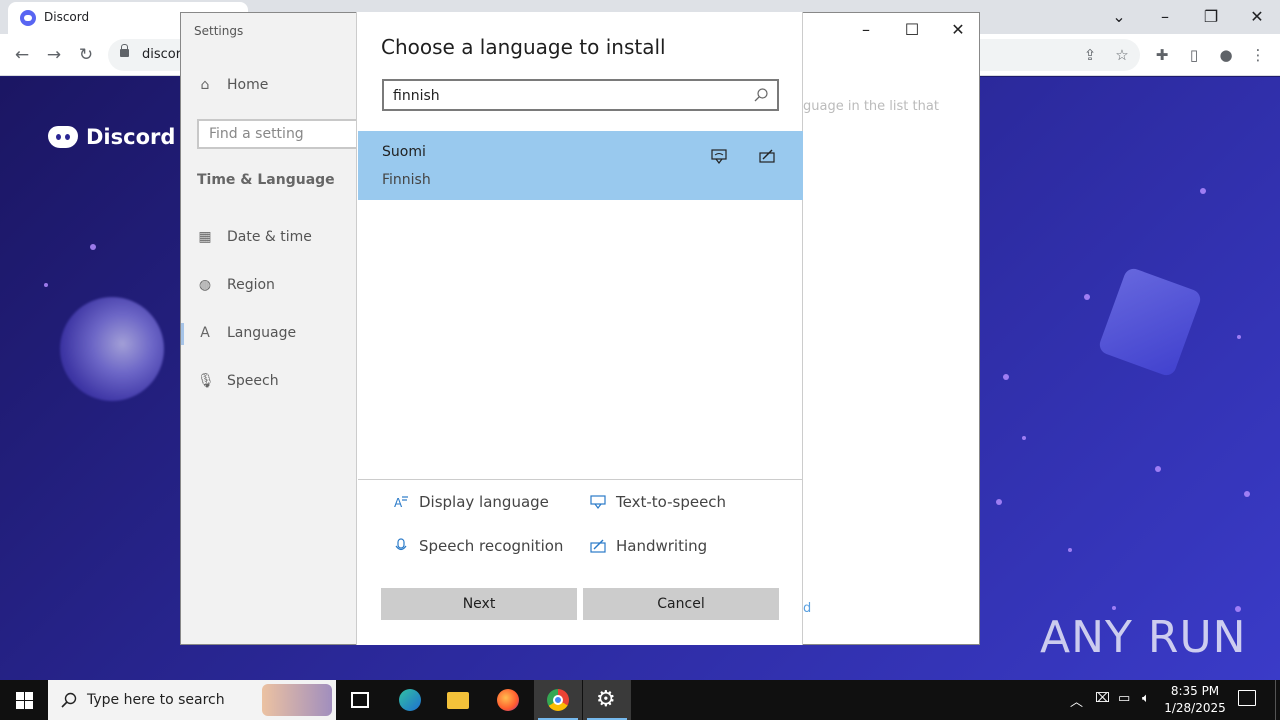  What do you see at coordinates (568, 96) in the screenshot?
I see `language-search-input` at bounding box center [568, 96].